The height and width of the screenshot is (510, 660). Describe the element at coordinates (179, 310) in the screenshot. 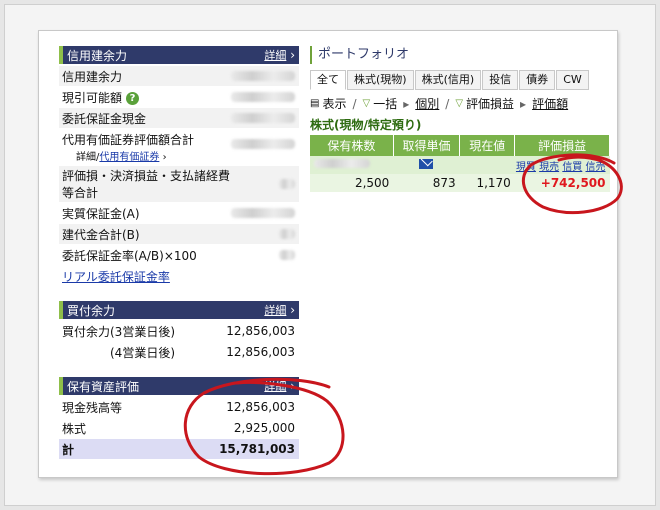

I see `buying-section-header: 買付余力 詳細 ›` at that location.